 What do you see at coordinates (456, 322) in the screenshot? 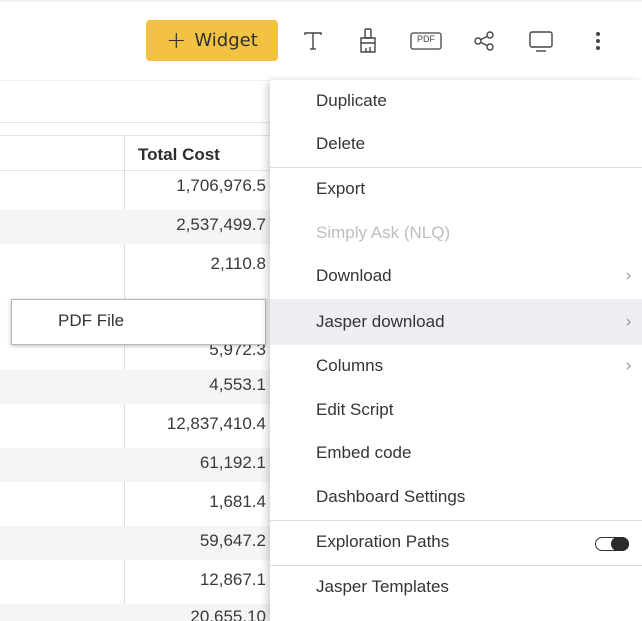
I see `menu-item-jasper-download: Jasper download ›` at bounding box center [456, 322].